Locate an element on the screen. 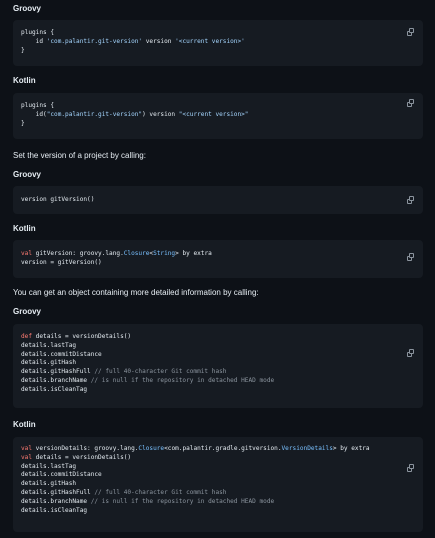  code-block: version gitVersion() is located at coordinates (218, 200).